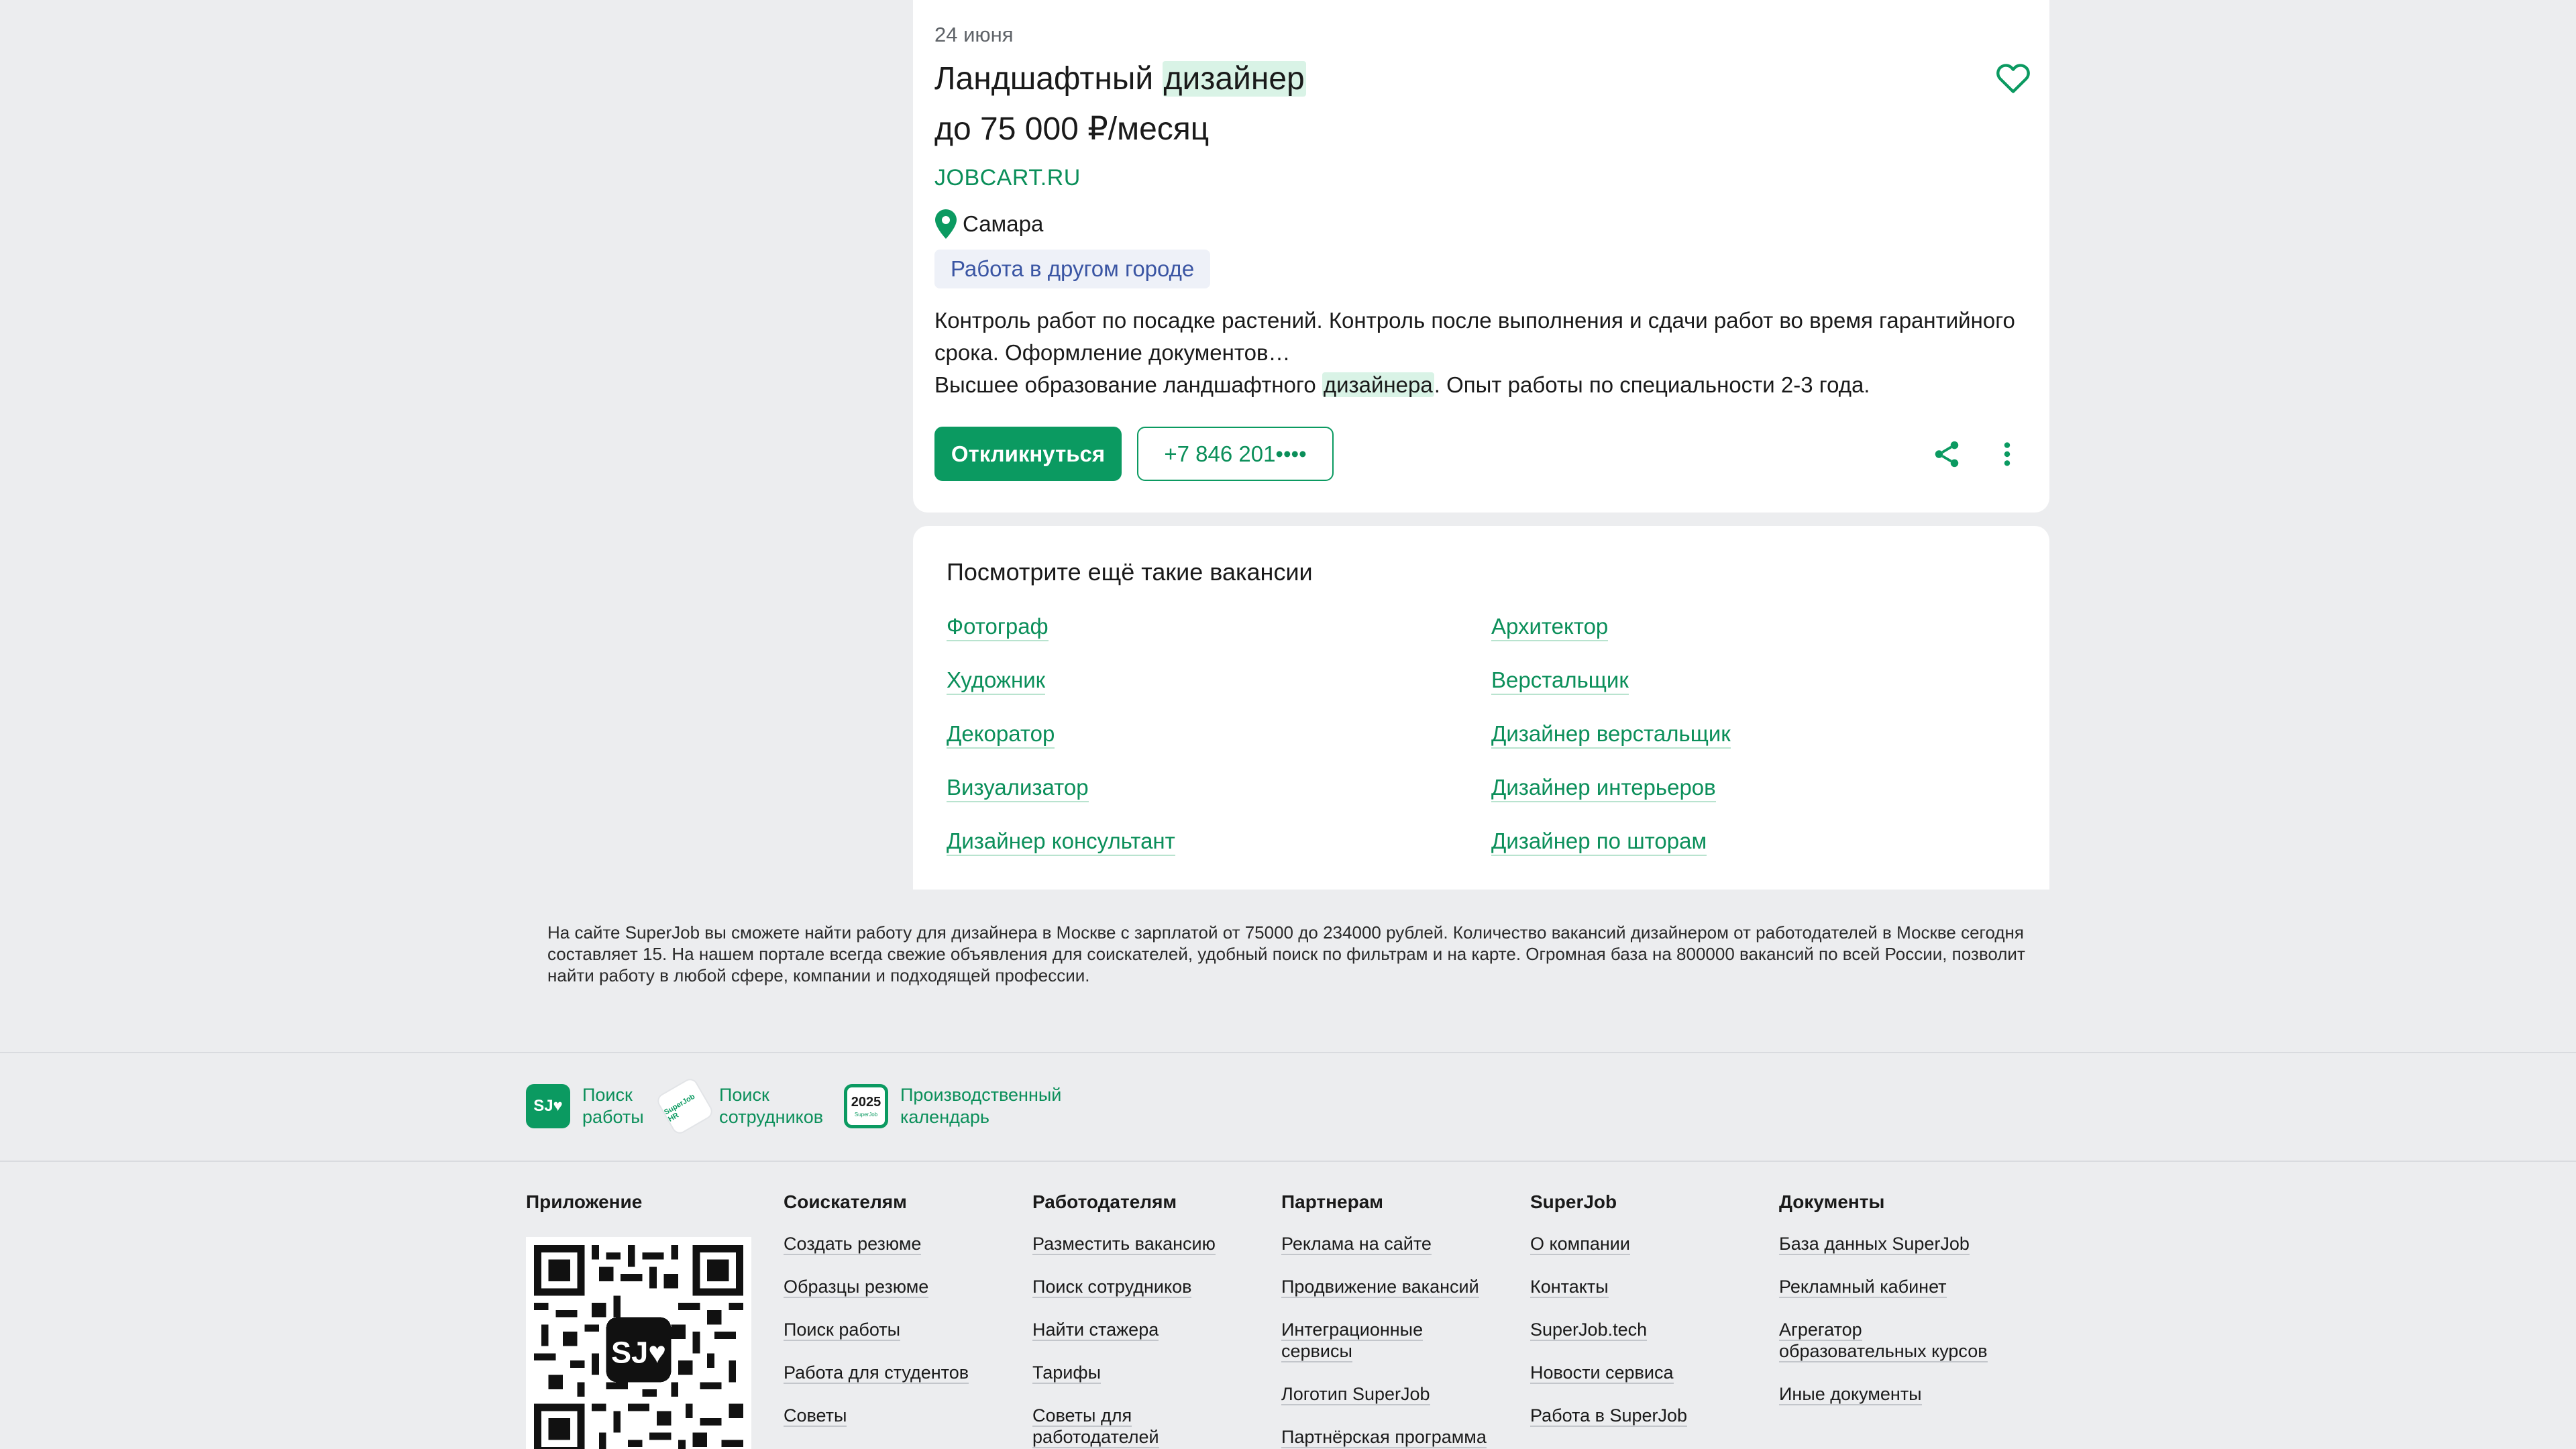  What do you see at coordinates (638, 1352) in the screenshot?
I see `qr-center-logo: SJ♥` at bounding box center [638, 1352].